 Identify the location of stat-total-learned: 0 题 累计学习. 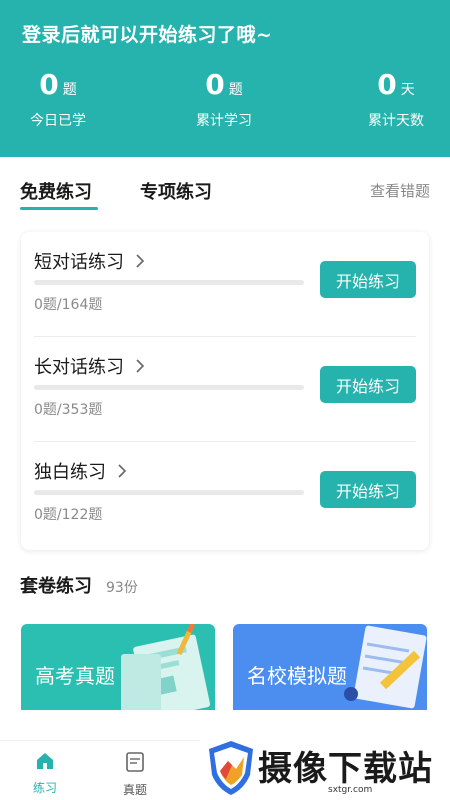
(224, 99).